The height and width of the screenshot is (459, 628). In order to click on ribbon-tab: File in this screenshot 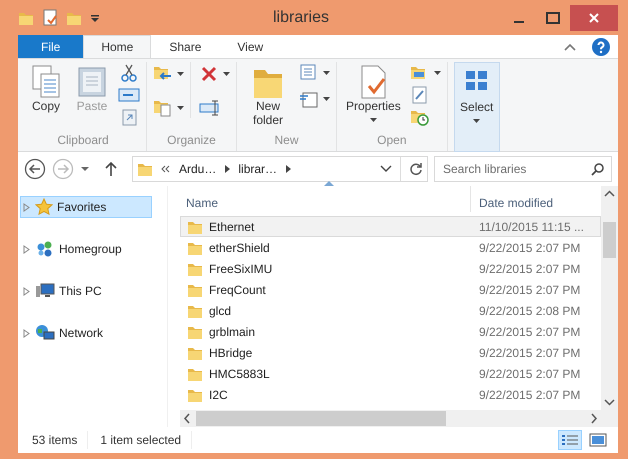, I will do `click(51, 46)`.